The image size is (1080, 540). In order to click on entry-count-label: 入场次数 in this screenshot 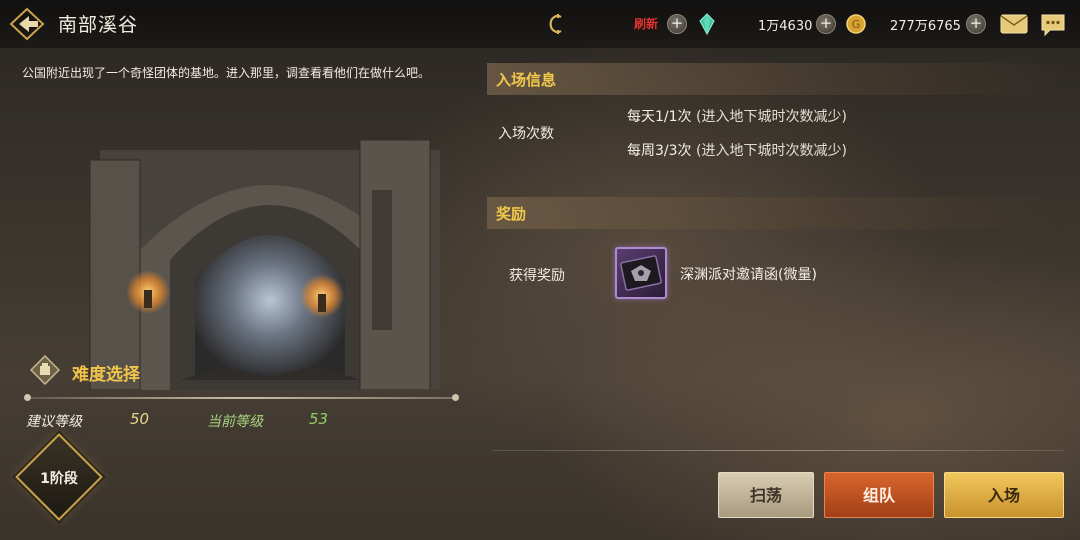, I will do `click(526, 134)`.